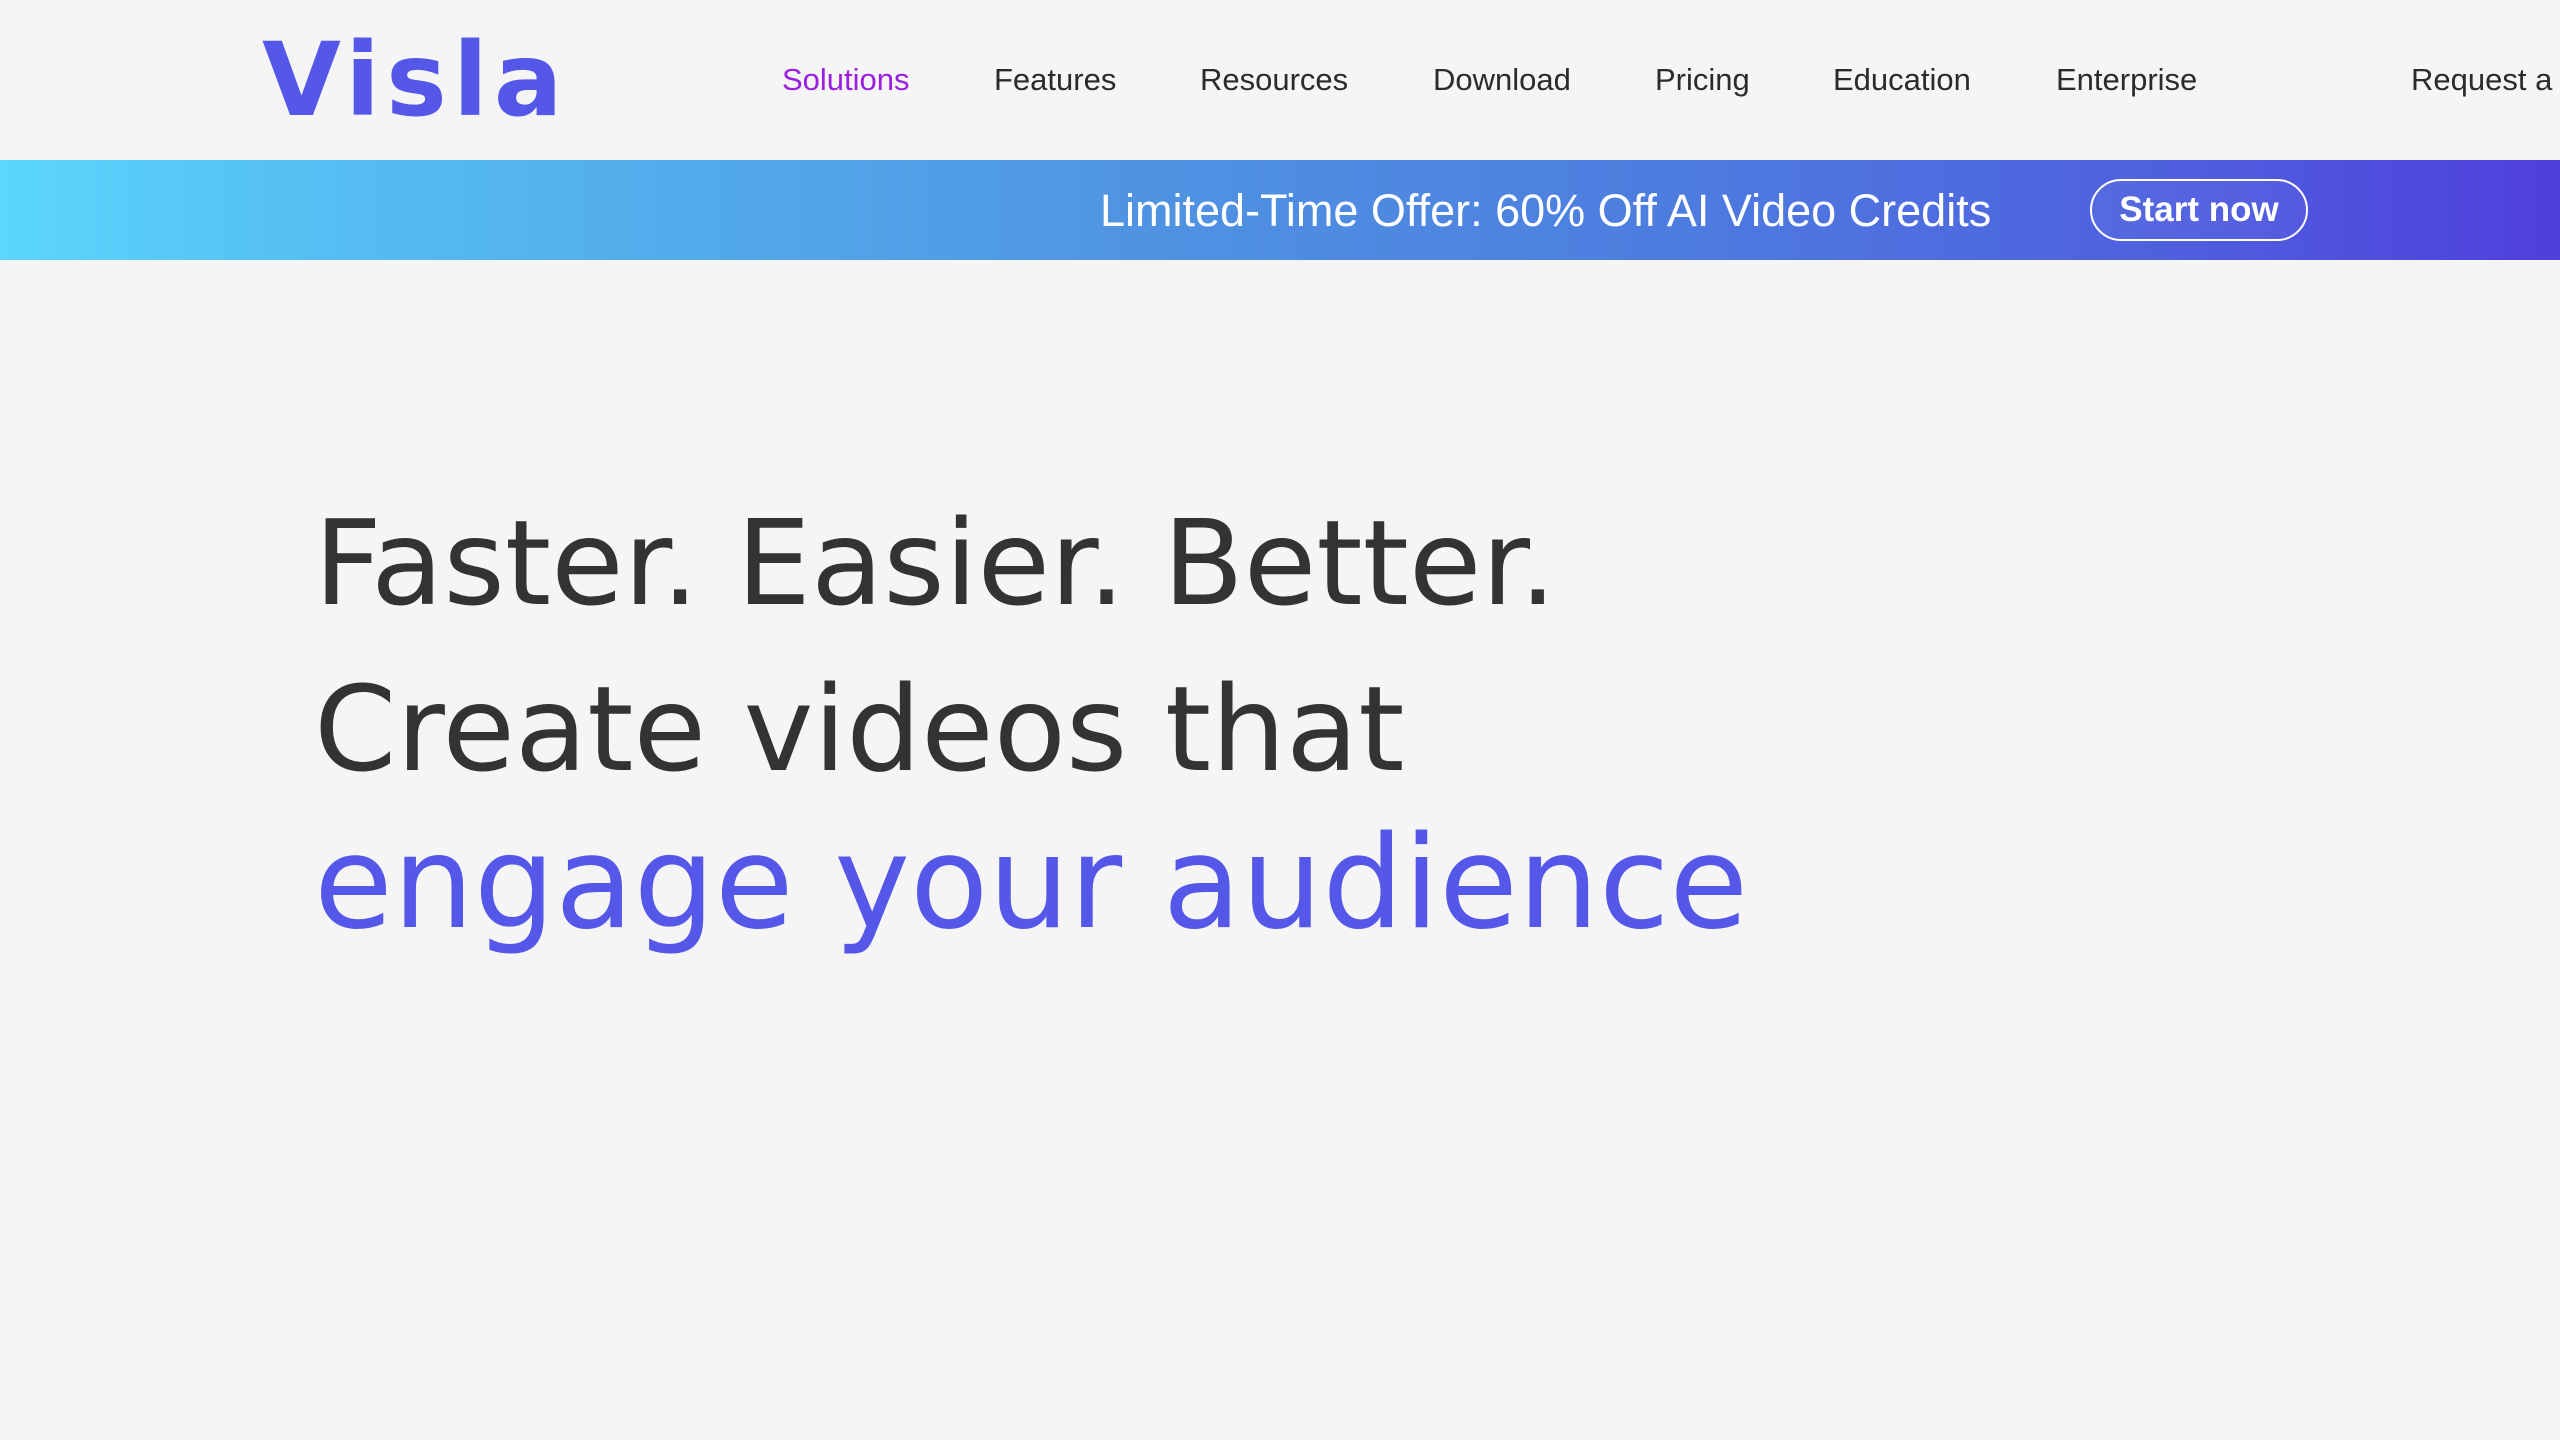 The image size is (2560, 1440). Describe the element at coordinates (2481, 80) in the screenshot. I see `nav-item-request-demo: Request a` at that location.